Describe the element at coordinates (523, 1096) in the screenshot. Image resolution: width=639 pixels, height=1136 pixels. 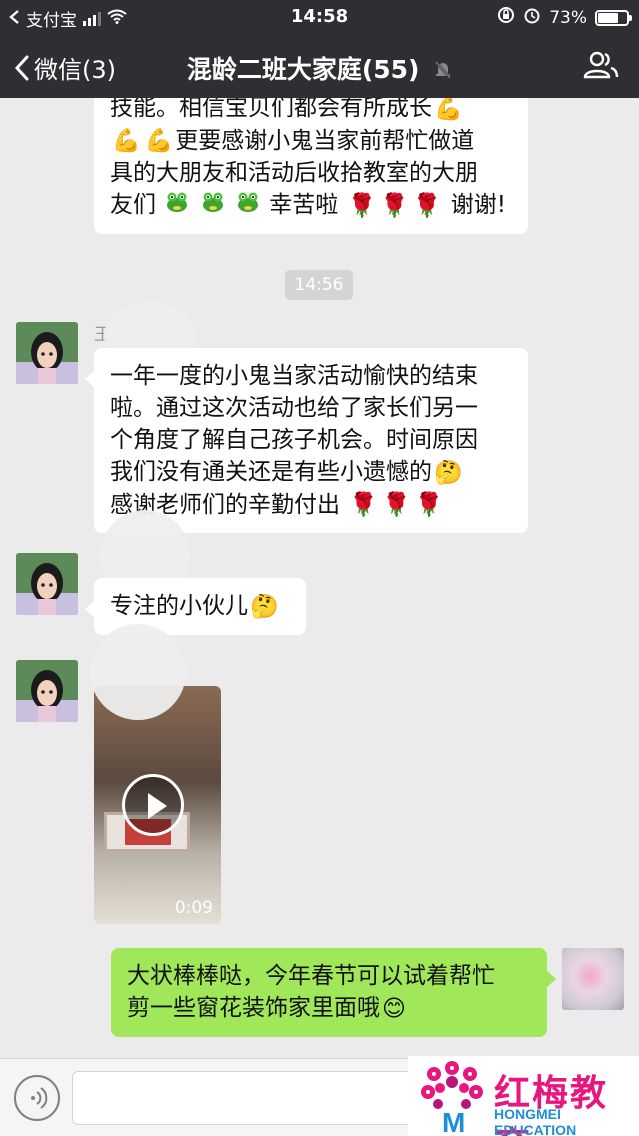
I see `hongmei-logo: M 红梅教育 HONGMEI EDUCATION` at that location.